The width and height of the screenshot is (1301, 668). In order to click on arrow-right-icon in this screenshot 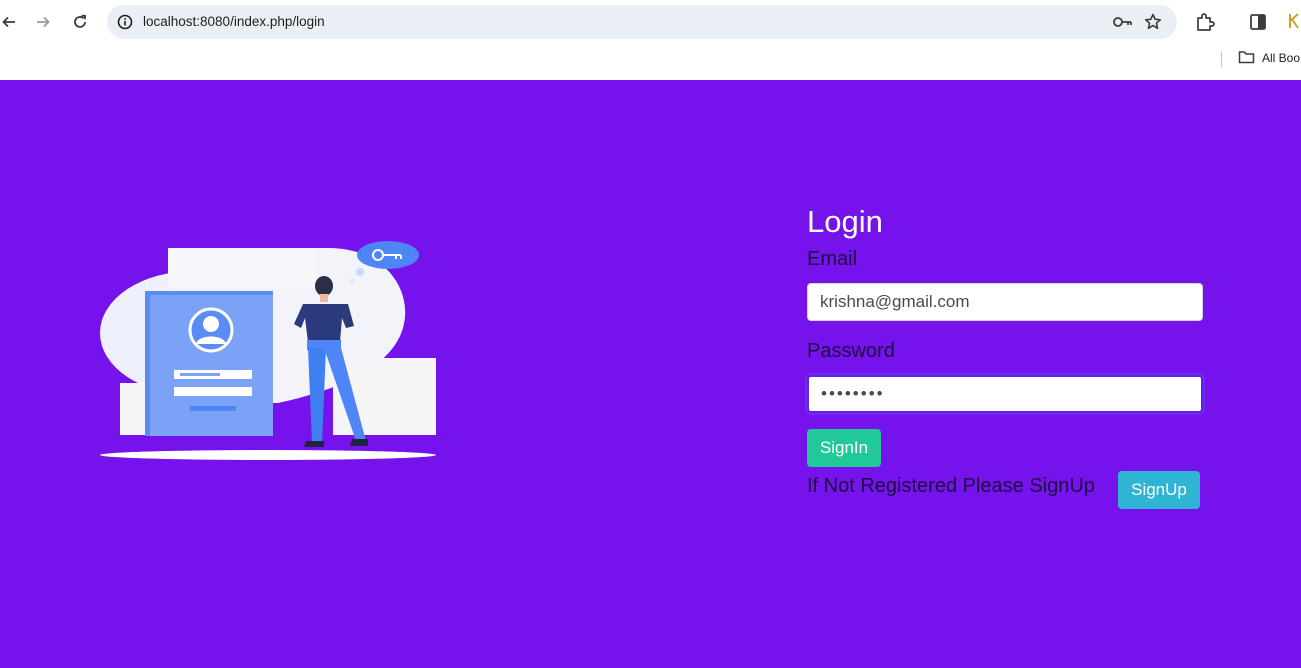, I will do `click(43, 22)`.